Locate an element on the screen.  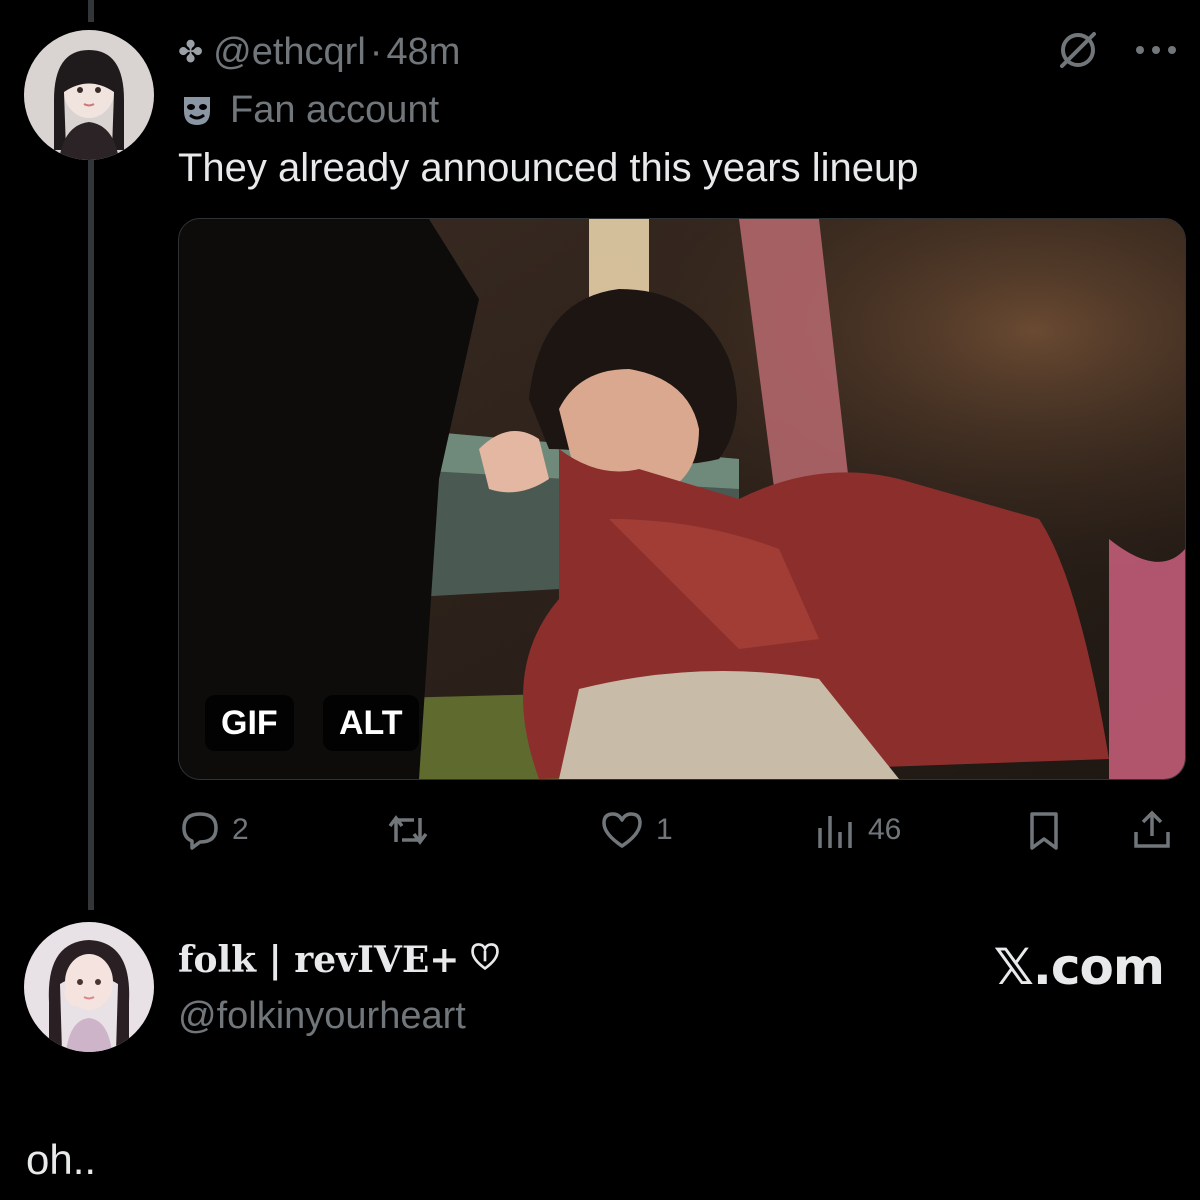
grok-icon is located at coordinates (1078, 50).